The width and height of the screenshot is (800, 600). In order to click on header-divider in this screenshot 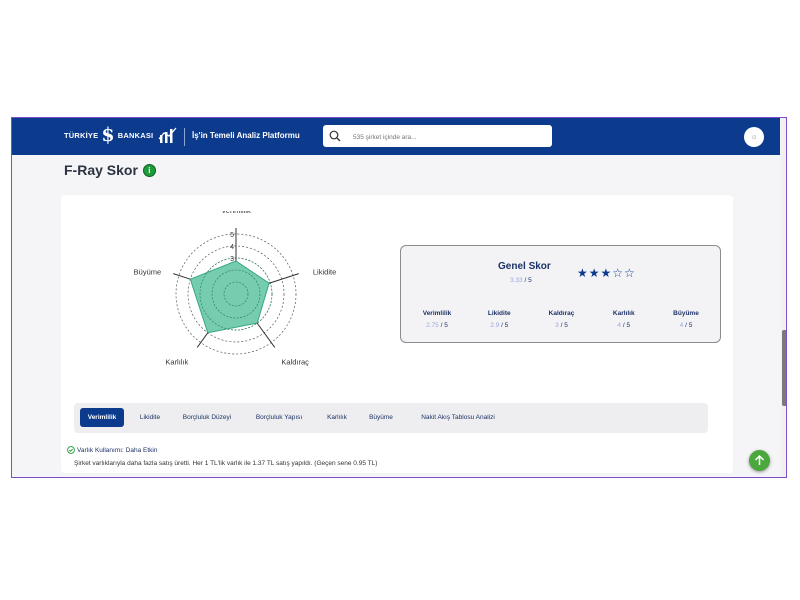, I will do `click(184, 137)`.